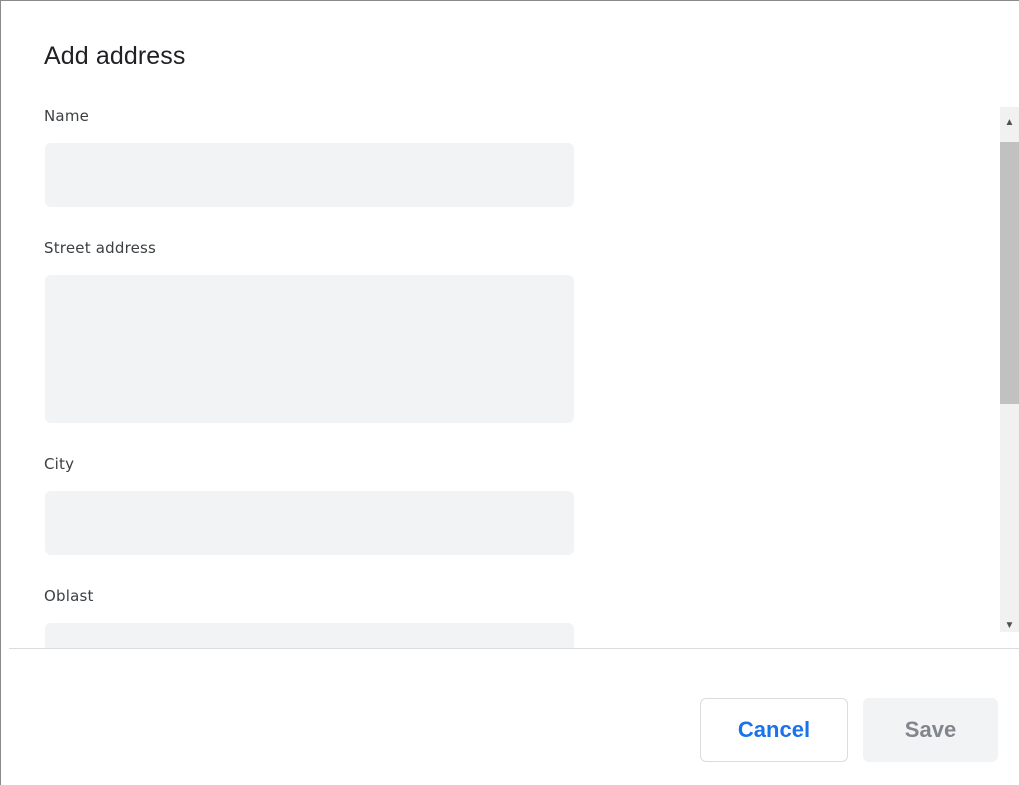 The height and width of the screenshot is (785, 1019). I want to click on footer-divider, so click(514, 648).